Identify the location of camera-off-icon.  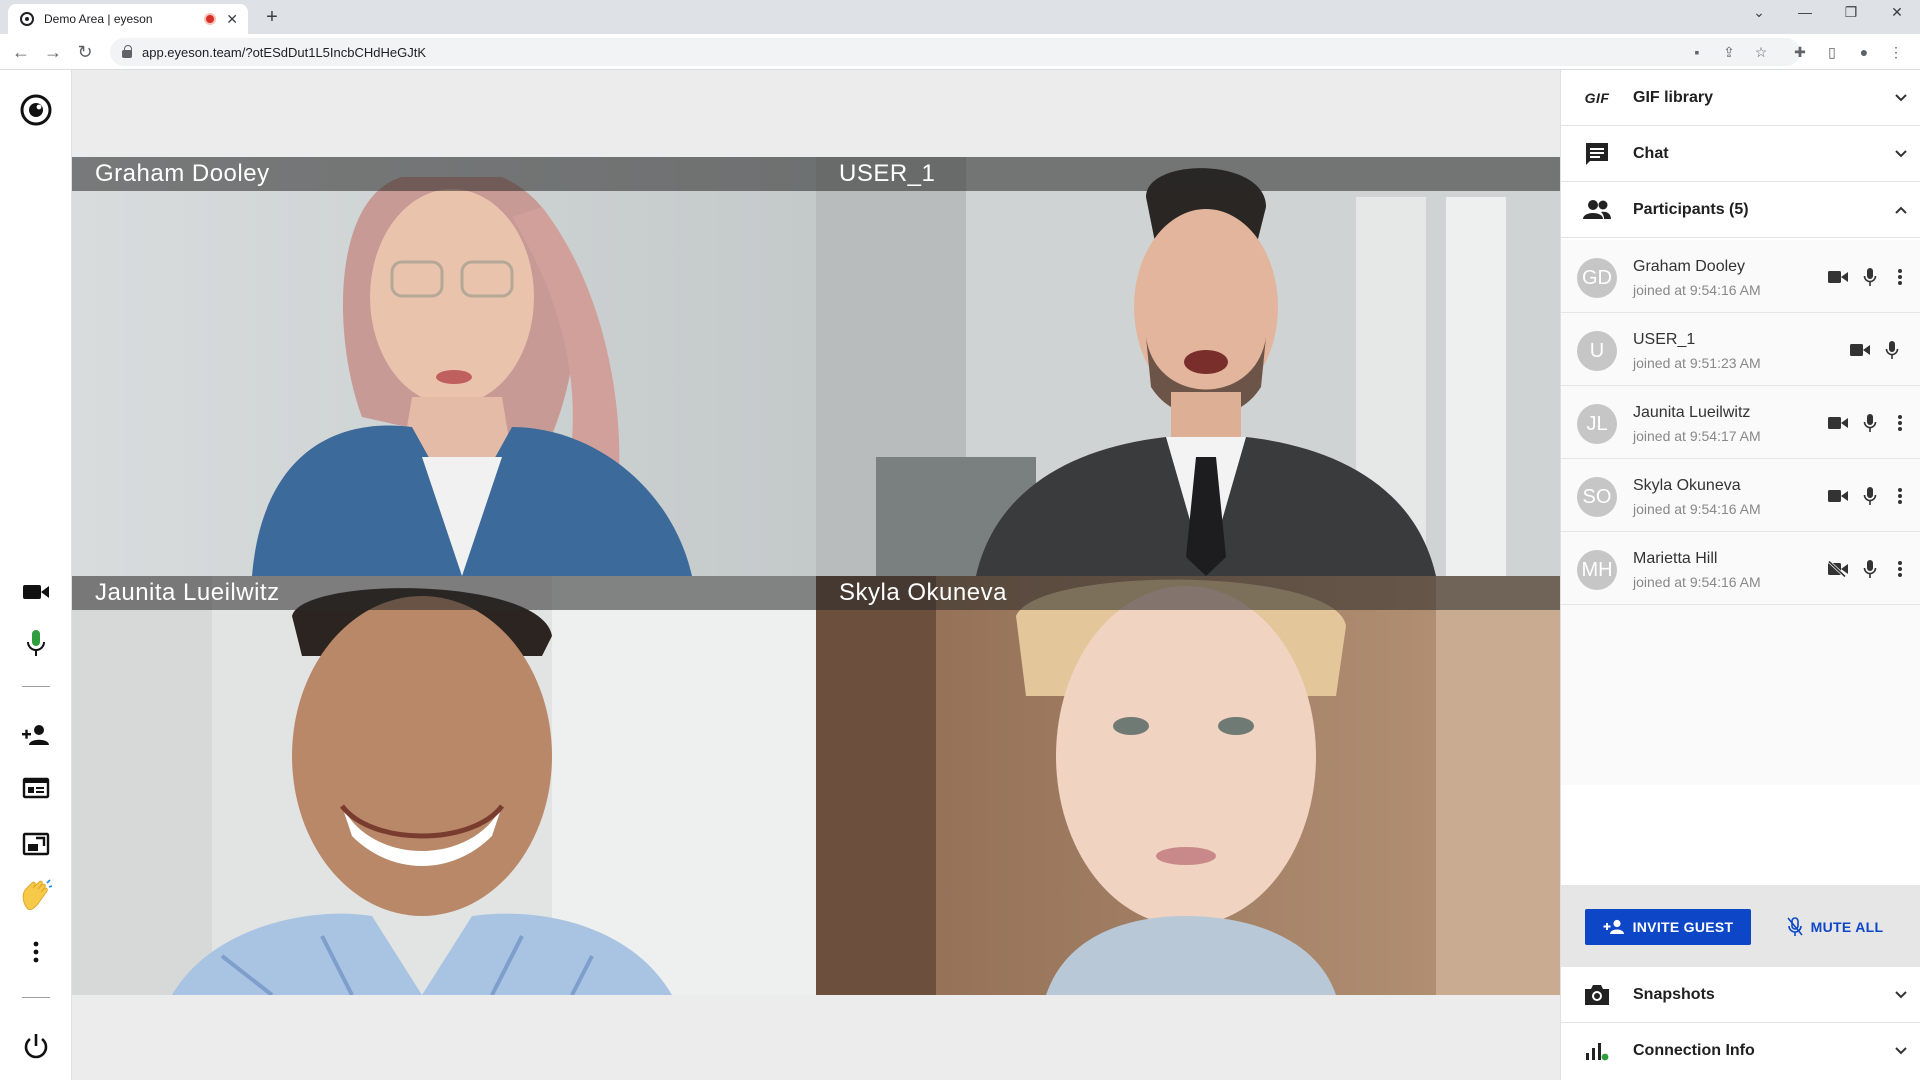
(1838, 569).